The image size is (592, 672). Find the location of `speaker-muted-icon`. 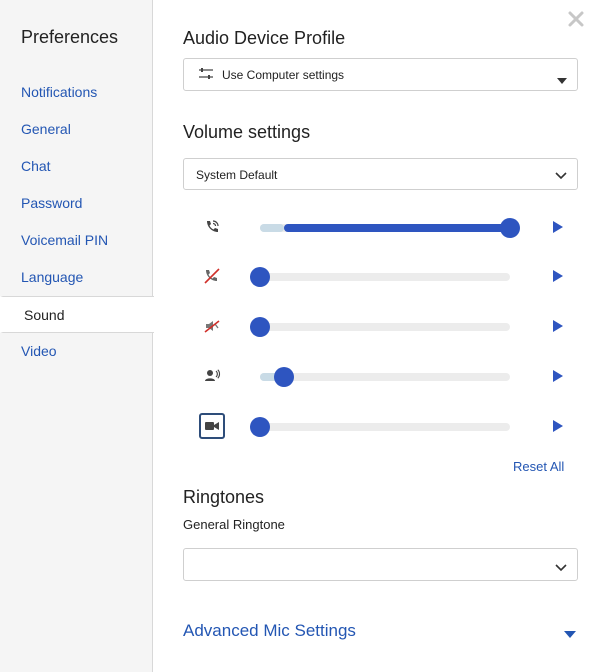

speaker-muted-icon is located at coordinates (212, 326).